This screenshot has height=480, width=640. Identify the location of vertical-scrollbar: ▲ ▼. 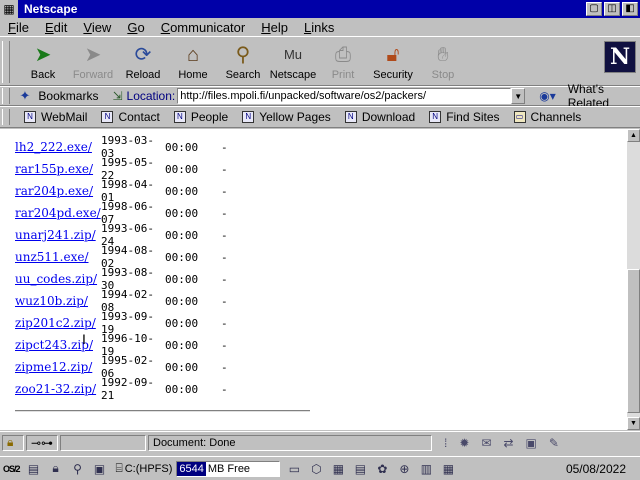
(633, 279).